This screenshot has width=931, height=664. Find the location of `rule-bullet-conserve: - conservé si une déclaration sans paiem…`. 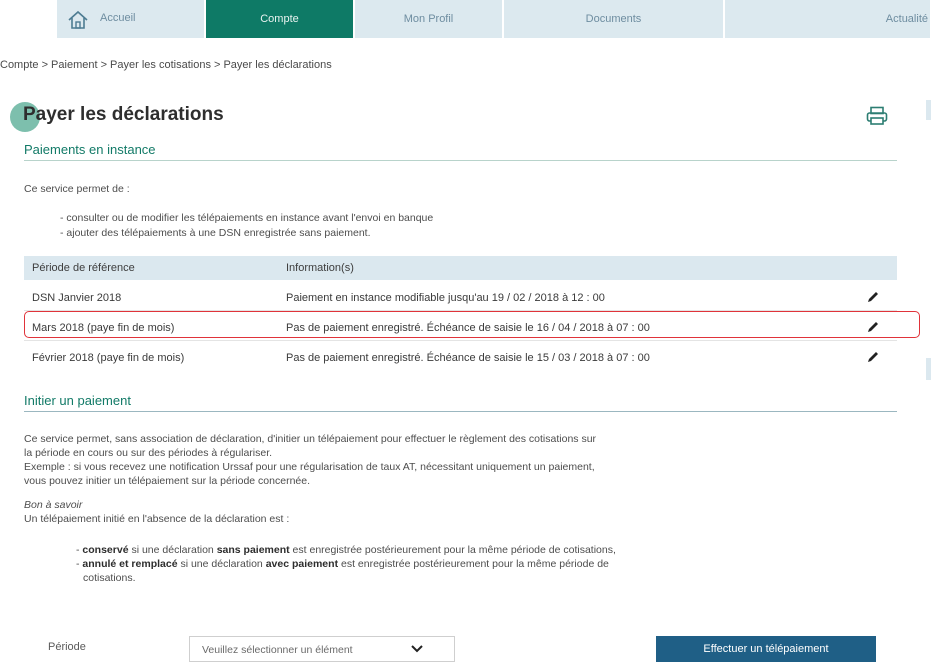

rule-bullet-conserve: - conservé si une déclaration sans paiem… is located at coordinates (346, 550).